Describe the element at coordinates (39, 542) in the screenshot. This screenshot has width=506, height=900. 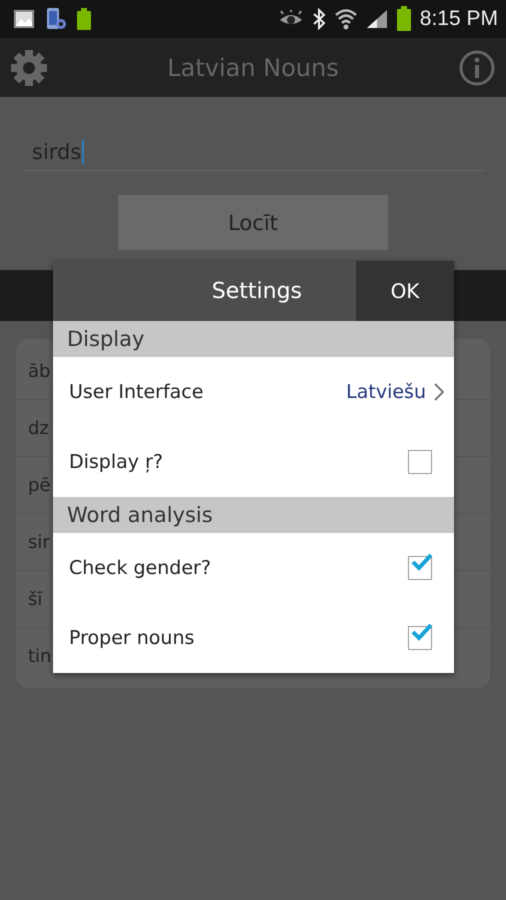
I see `result-item: sir` at that location.